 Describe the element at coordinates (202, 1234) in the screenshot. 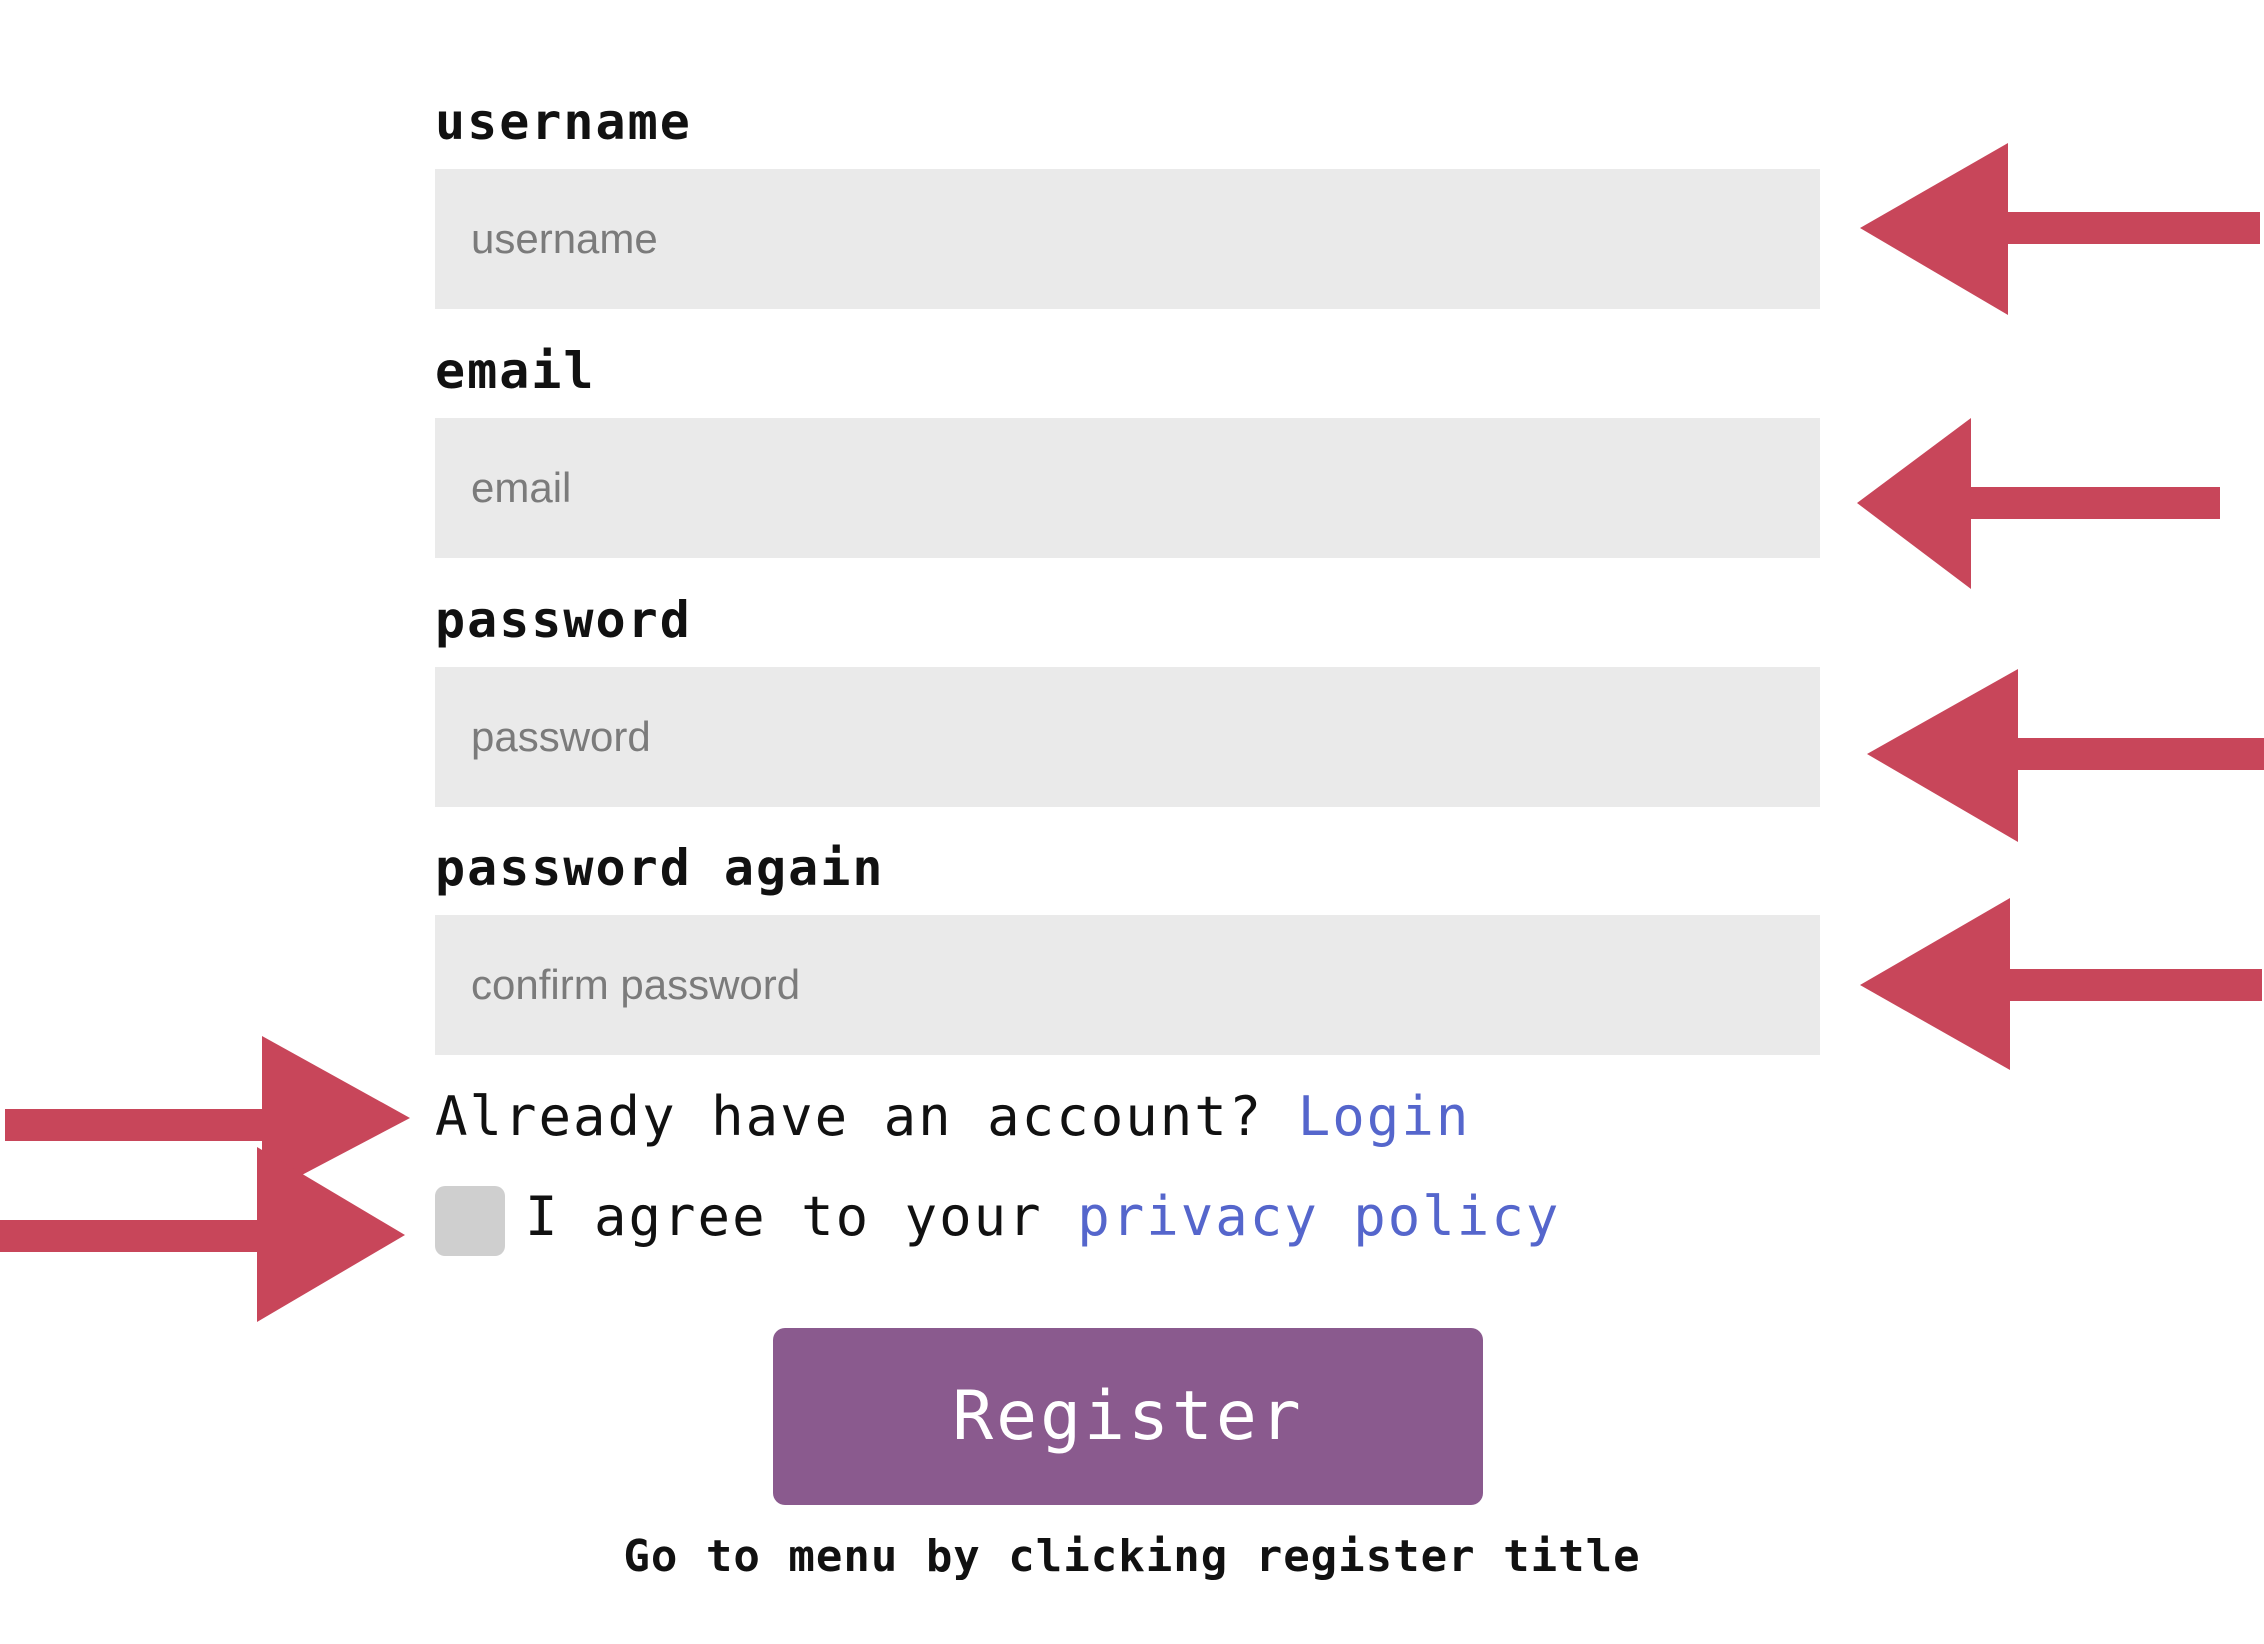

I see `arrow-privacy-checkbox-icon` at that location.